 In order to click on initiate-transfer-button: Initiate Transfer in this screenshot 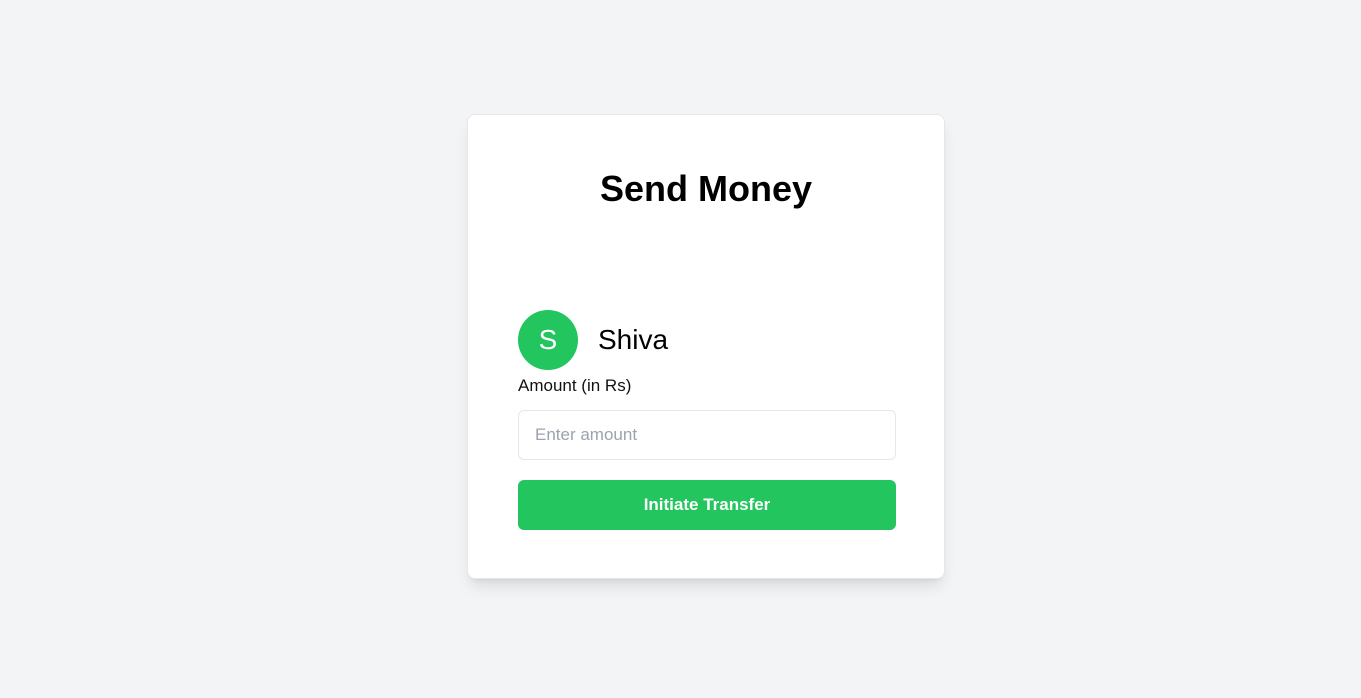, I will do `click(707, 505)`.